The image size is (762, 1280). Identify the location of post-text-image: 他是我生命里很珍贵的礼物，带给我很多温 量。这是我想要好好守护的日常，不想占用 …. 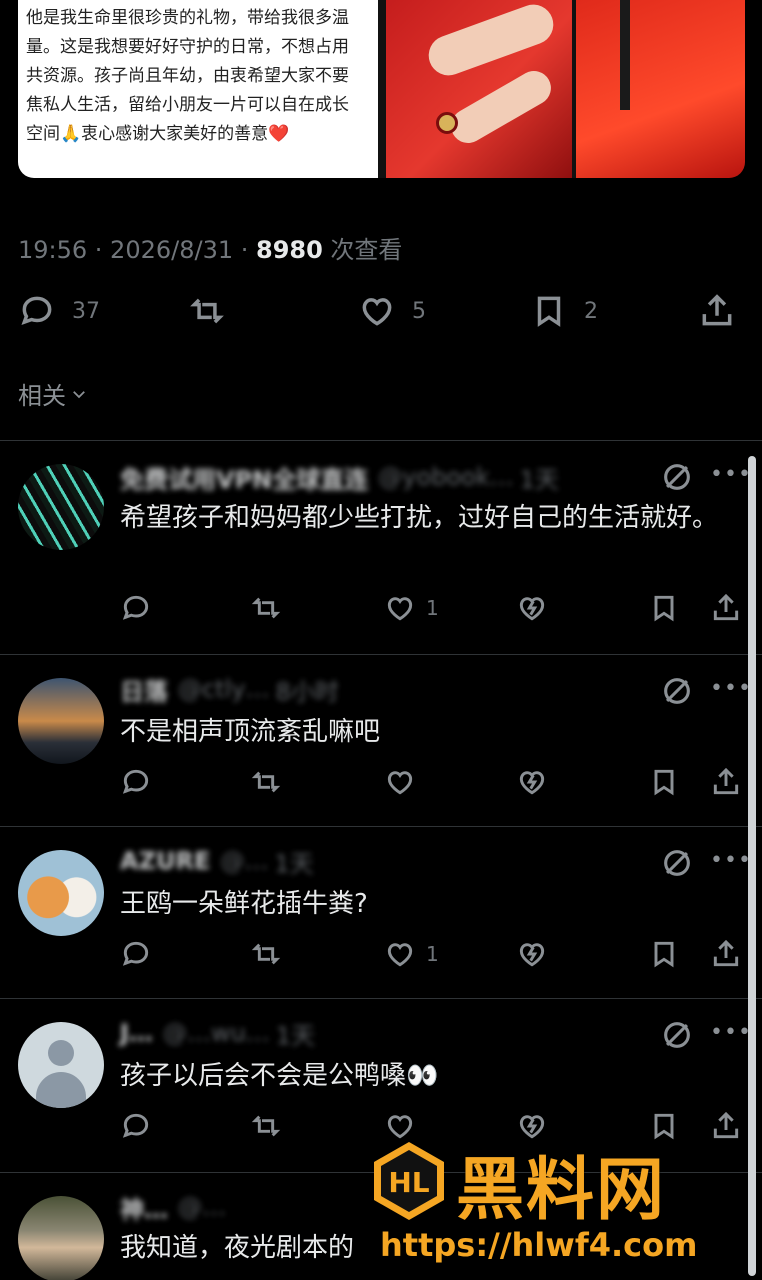
(198, 89).